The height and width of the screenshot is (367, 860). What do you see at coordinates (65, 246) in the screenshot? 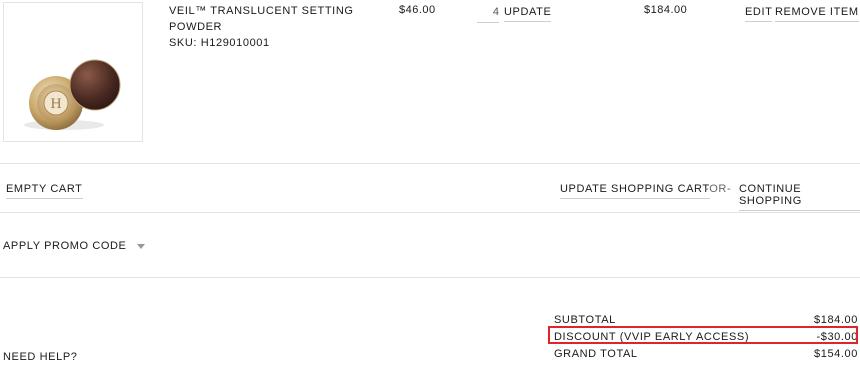
I see `promo-label: APPLY PROMO CODE` at bounding box center [65, 246].